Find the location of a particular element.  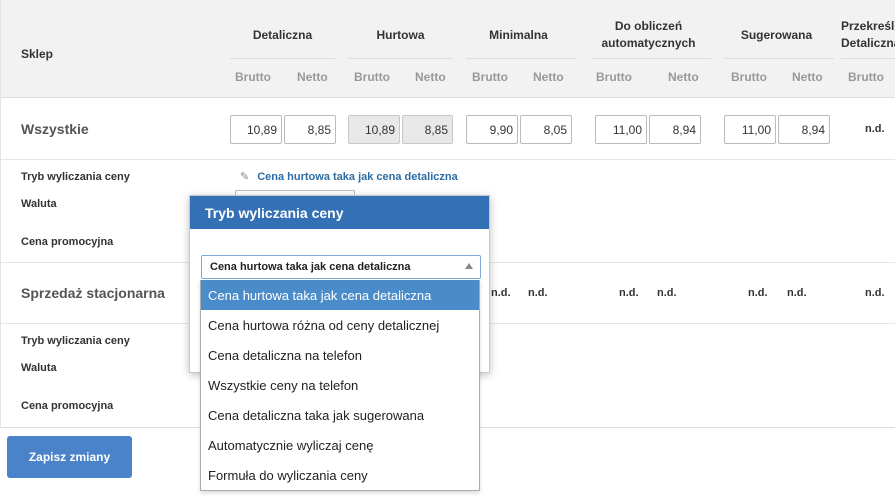

column-header-auto-calc: Do obliczeń automatycznych is located at coordinates (648, 34).